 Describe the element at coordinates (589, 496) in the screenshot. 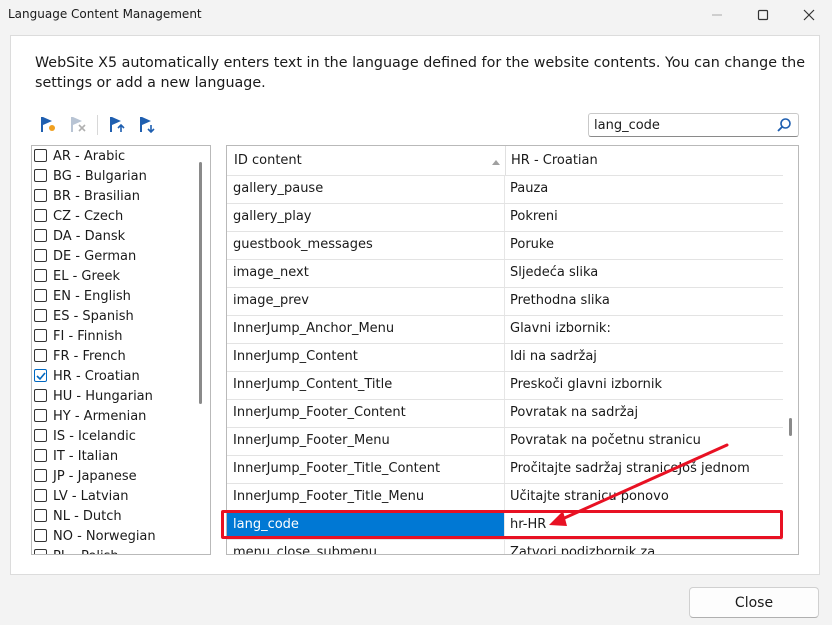

I see `cell-translation: Učitajte stranicu ponovo` at that location.